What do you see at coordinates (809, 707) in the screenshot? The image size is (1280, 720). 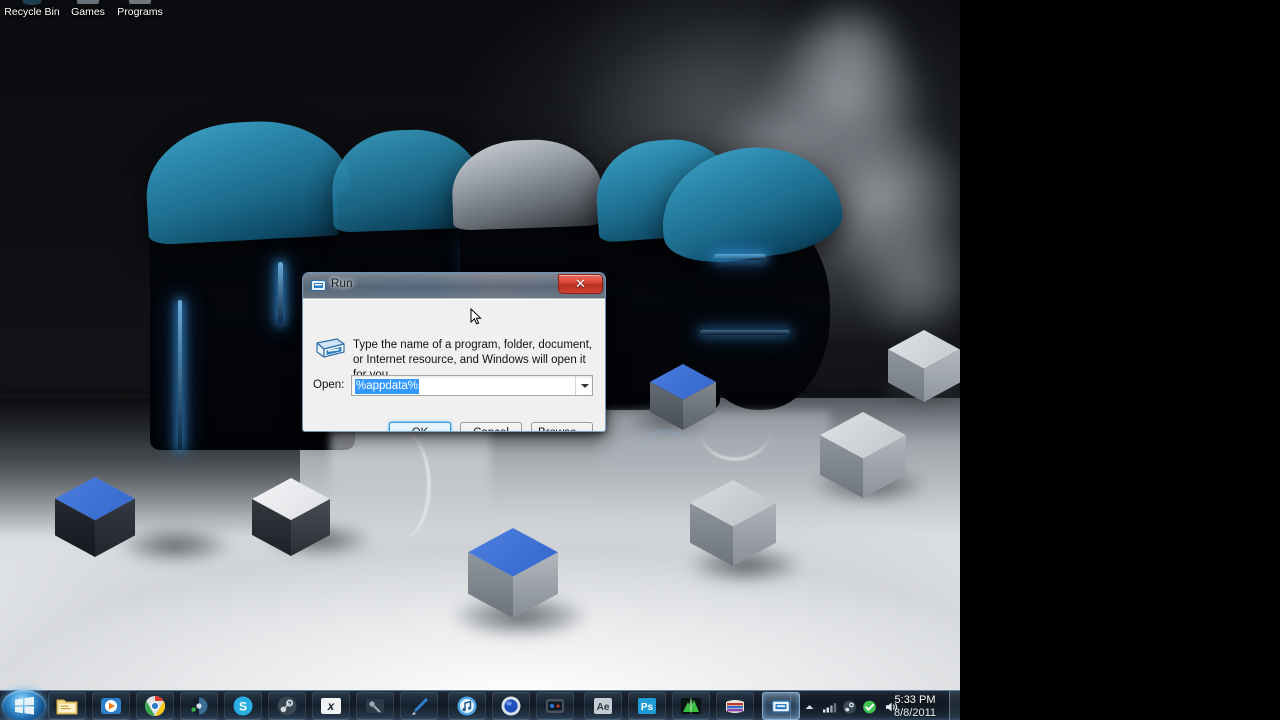 I see `chevron-up-icon` at bounding box center [809, 707].